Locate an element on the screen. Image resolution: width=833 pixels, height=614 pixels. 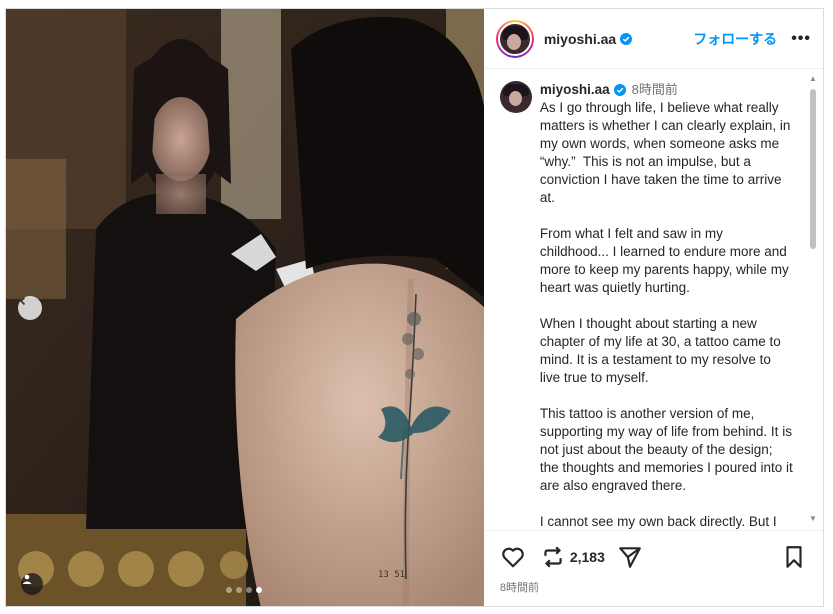
author-username: miyoshi.aa is located at coordinates (580, 39).